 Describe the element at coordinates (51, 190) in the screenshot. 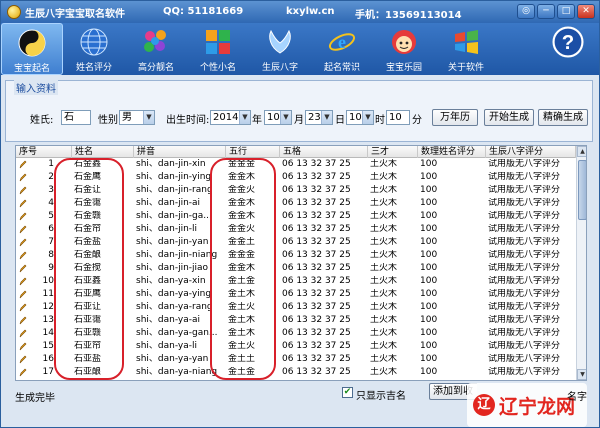

I see `table-cell: 3` at that location.